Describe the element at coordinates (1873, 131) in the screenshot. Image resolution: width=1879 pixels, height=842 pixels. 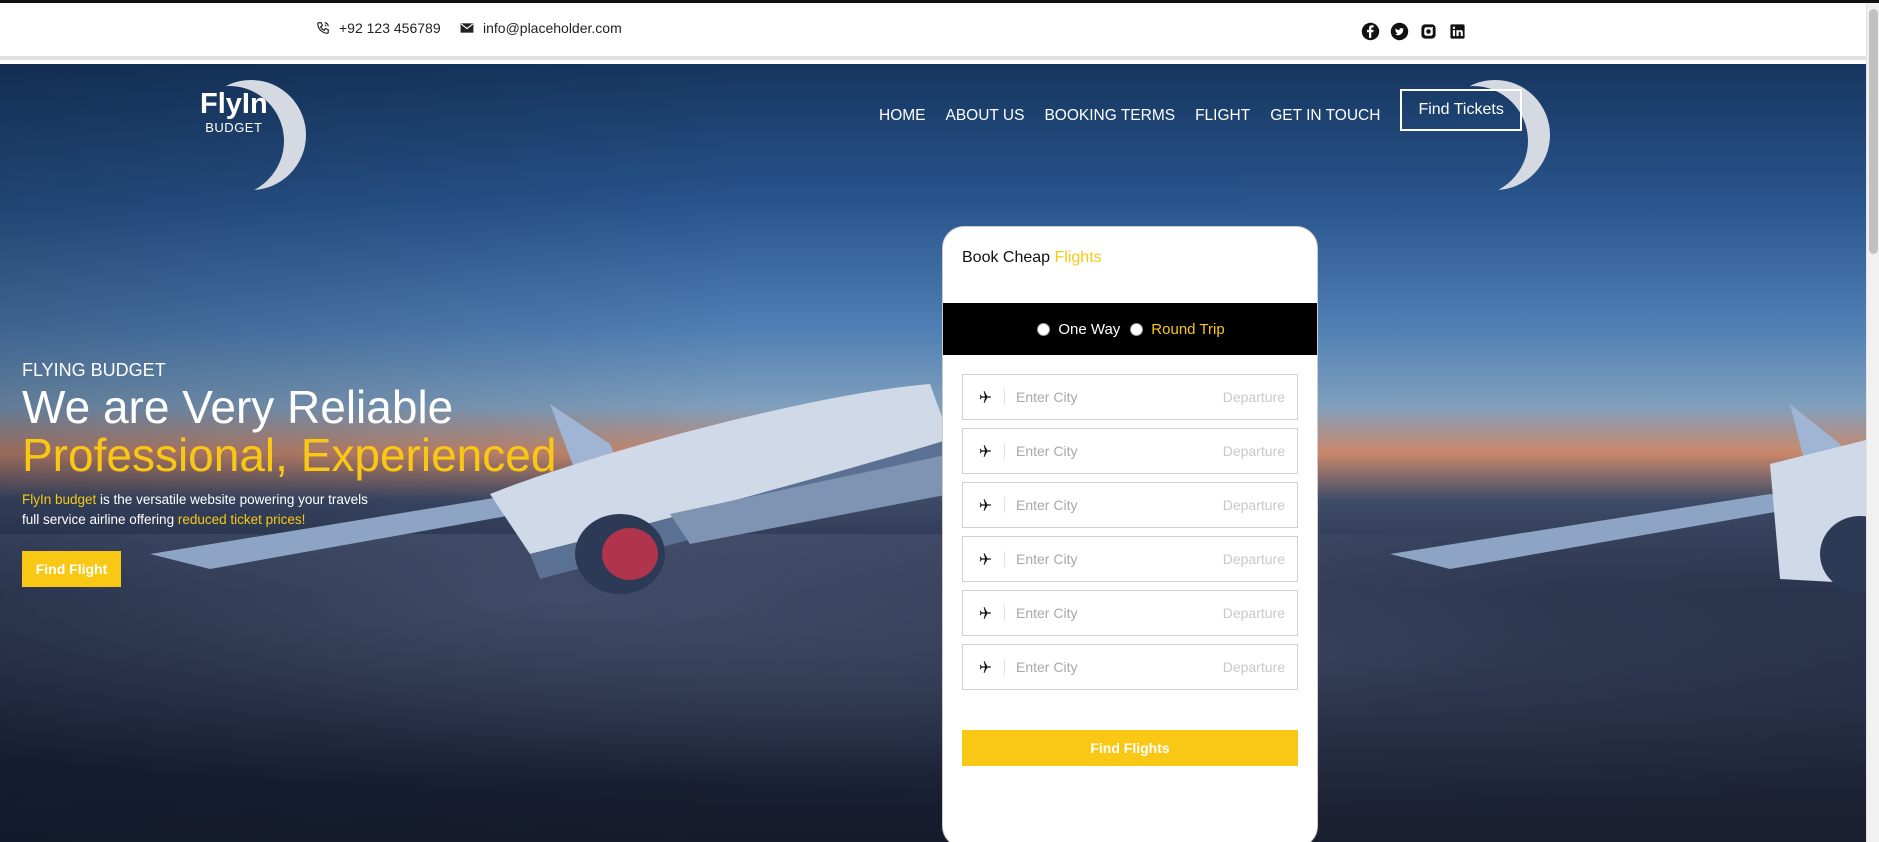
I see `scrollbar-thumb` at that location.